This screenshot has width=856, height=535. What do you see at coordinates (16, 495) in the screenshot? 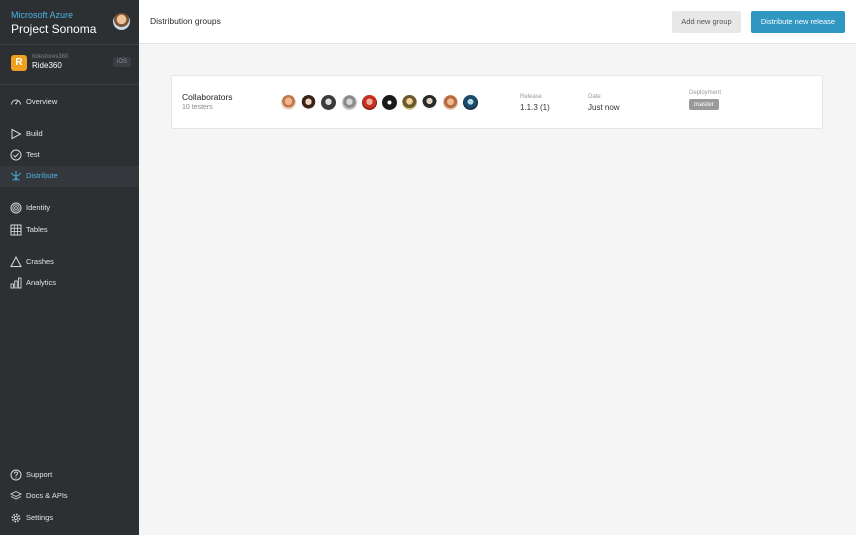
I see `layers-icon` at bounding box center [16, 495].